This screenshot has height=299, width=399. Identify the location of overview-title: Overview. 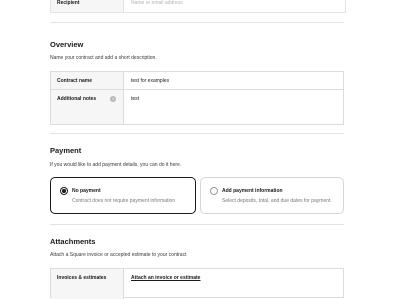
(67, 44).